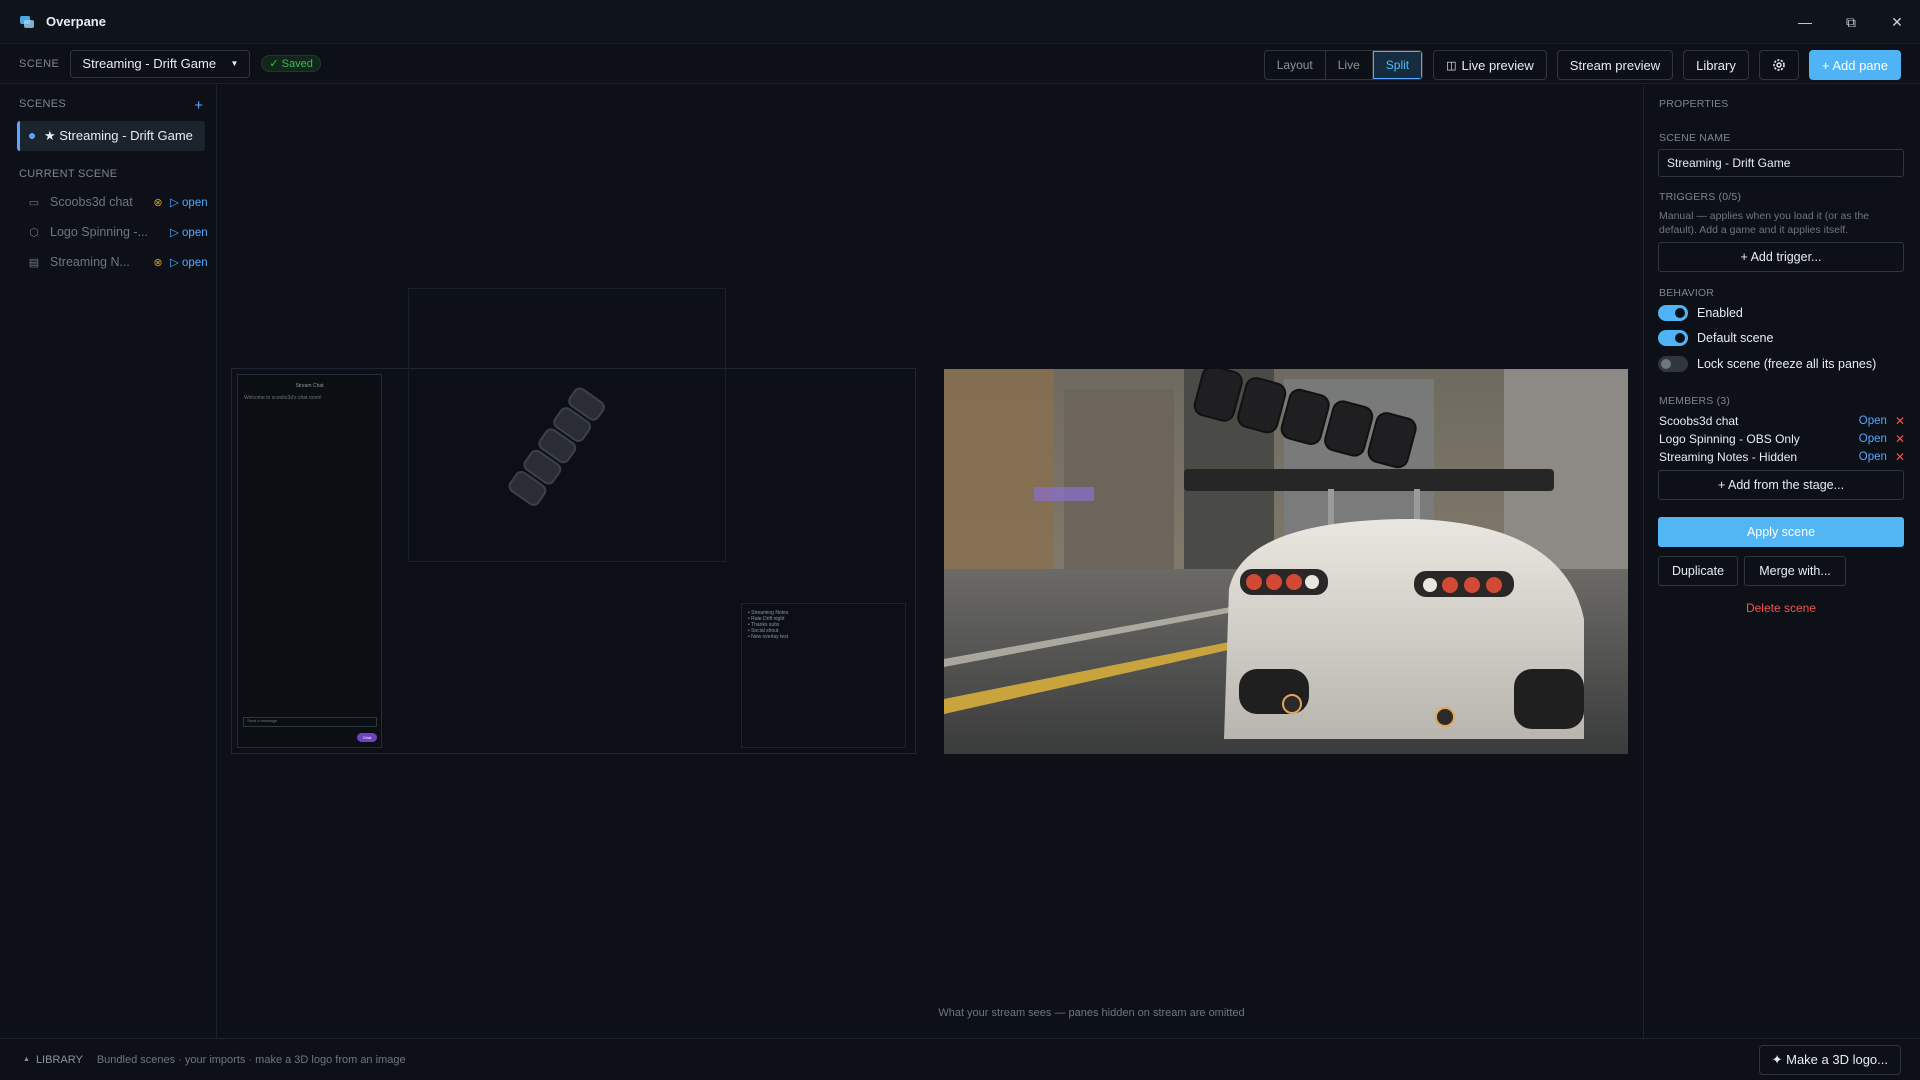 The height and width of the screenshot is (1080, 1920). Describe the element at coordinates (68, 174) in the screenshot. I see `current-scene-heading: CURRENT SCENE` at that location.